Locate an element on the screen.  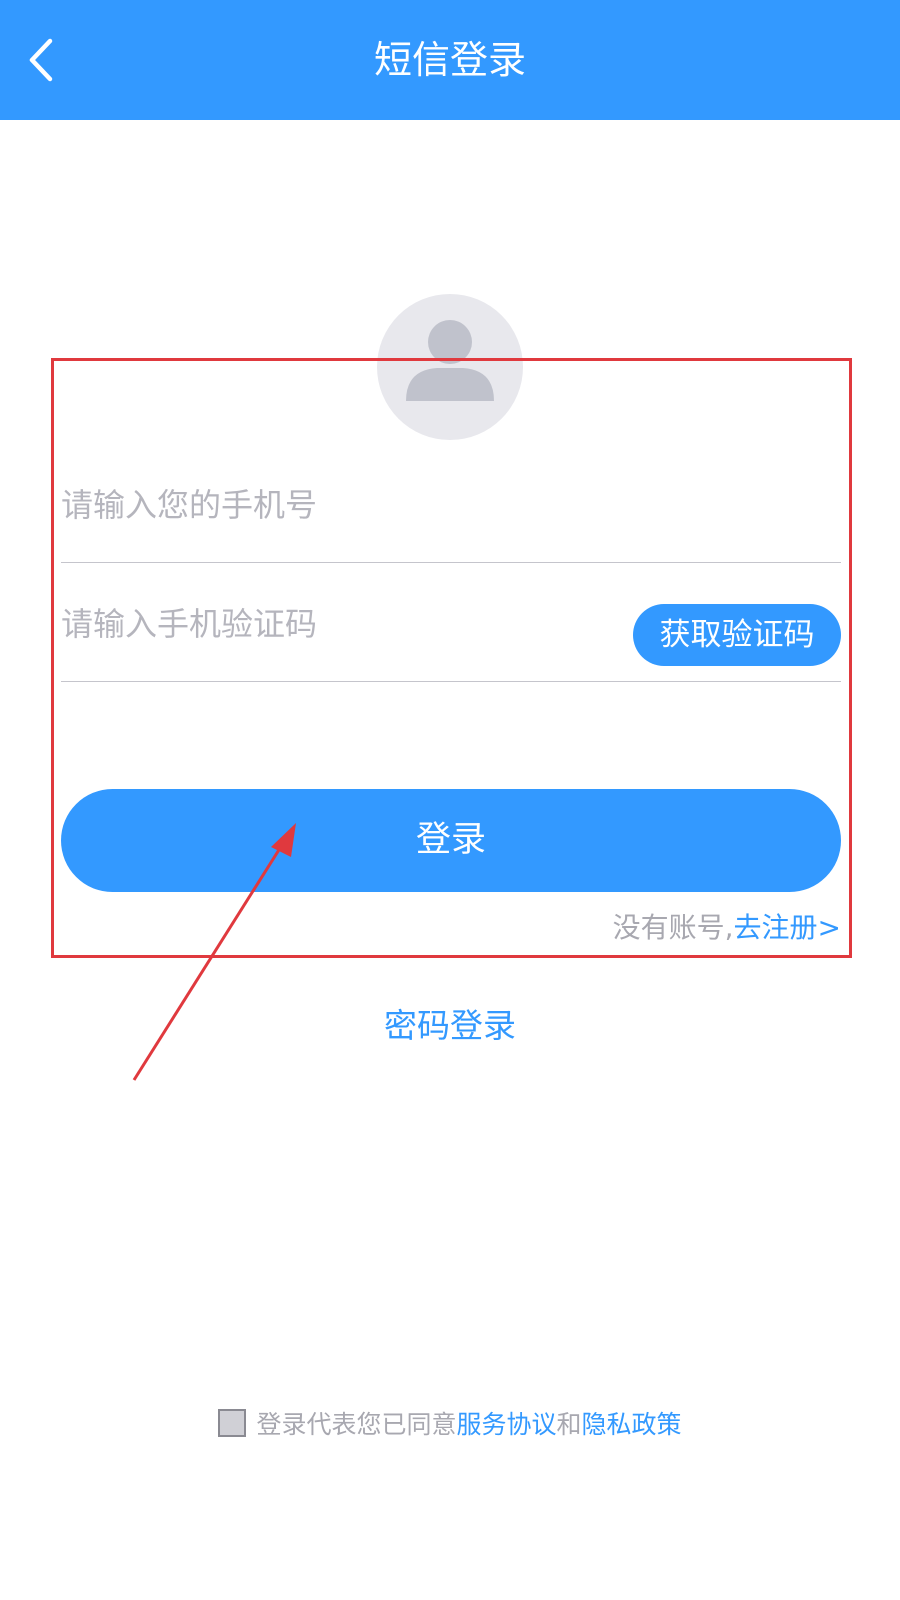
code-field: 获取验证码 is located at coordinates (451, 625).